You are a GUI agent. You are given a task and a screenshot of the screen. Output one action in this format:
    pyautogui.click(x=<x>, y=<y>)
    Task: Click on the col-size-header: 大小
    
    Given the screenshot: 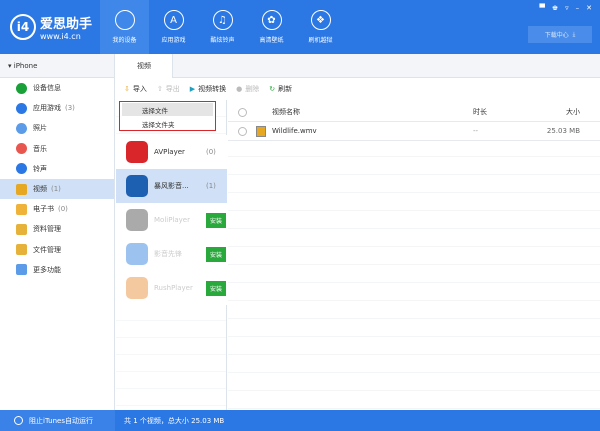 What is the action you would take?
    pyautogui.click(x=573, y=112)
    